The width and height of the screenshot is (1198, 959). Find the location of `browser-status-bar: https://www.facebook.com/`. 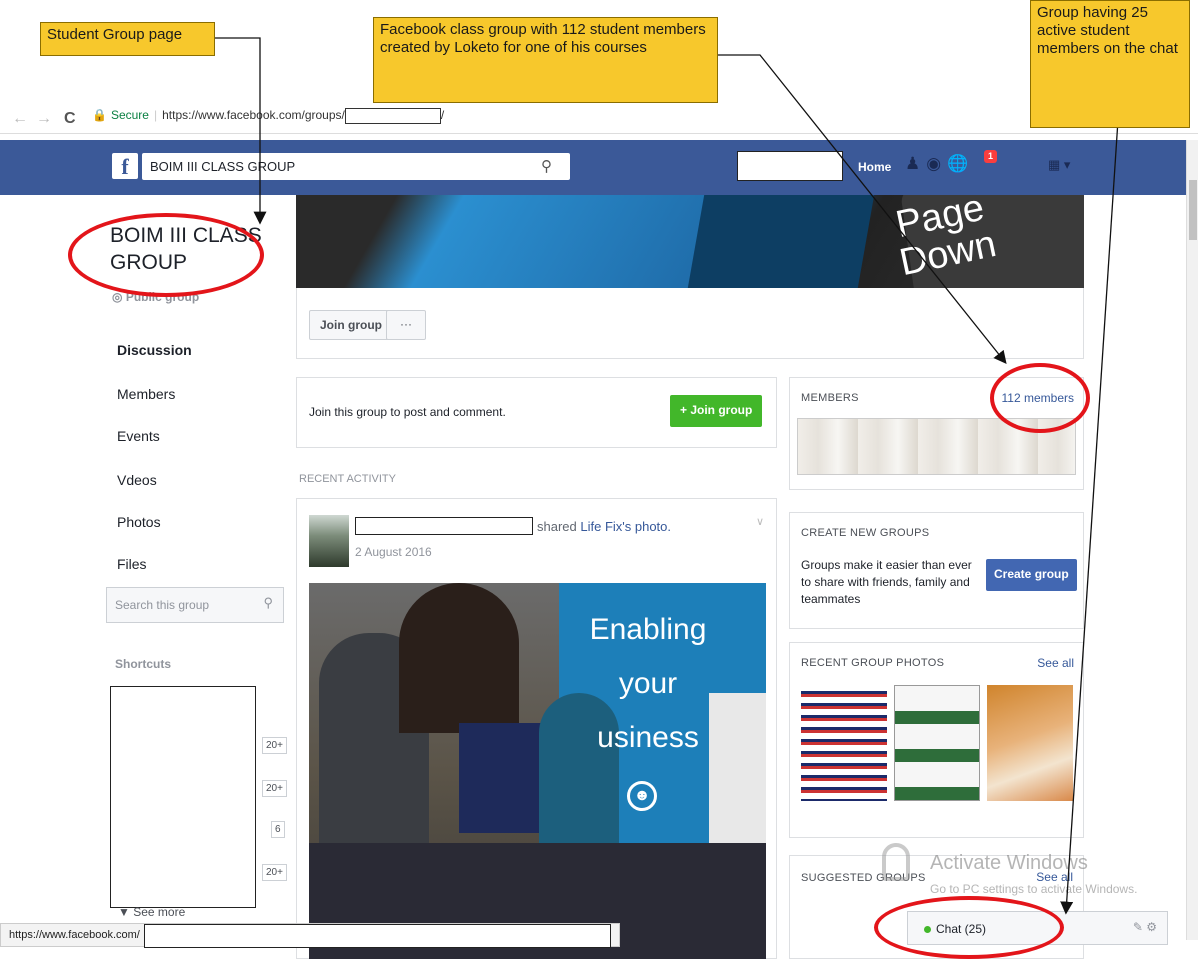

browser-status-bar: https://www.facebook.com/ is located at coordinates (310, 935).